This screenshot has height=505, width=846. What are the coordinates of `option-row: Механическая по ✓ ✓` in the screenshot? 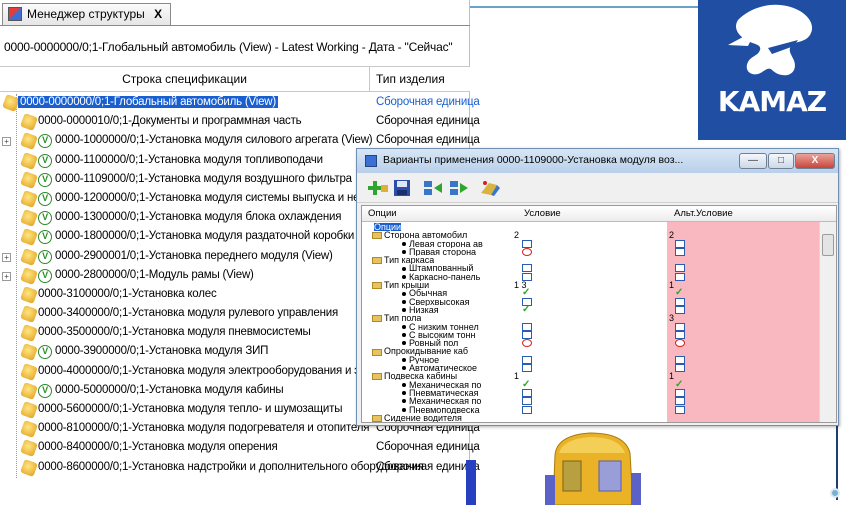 It's located at (591, 384).